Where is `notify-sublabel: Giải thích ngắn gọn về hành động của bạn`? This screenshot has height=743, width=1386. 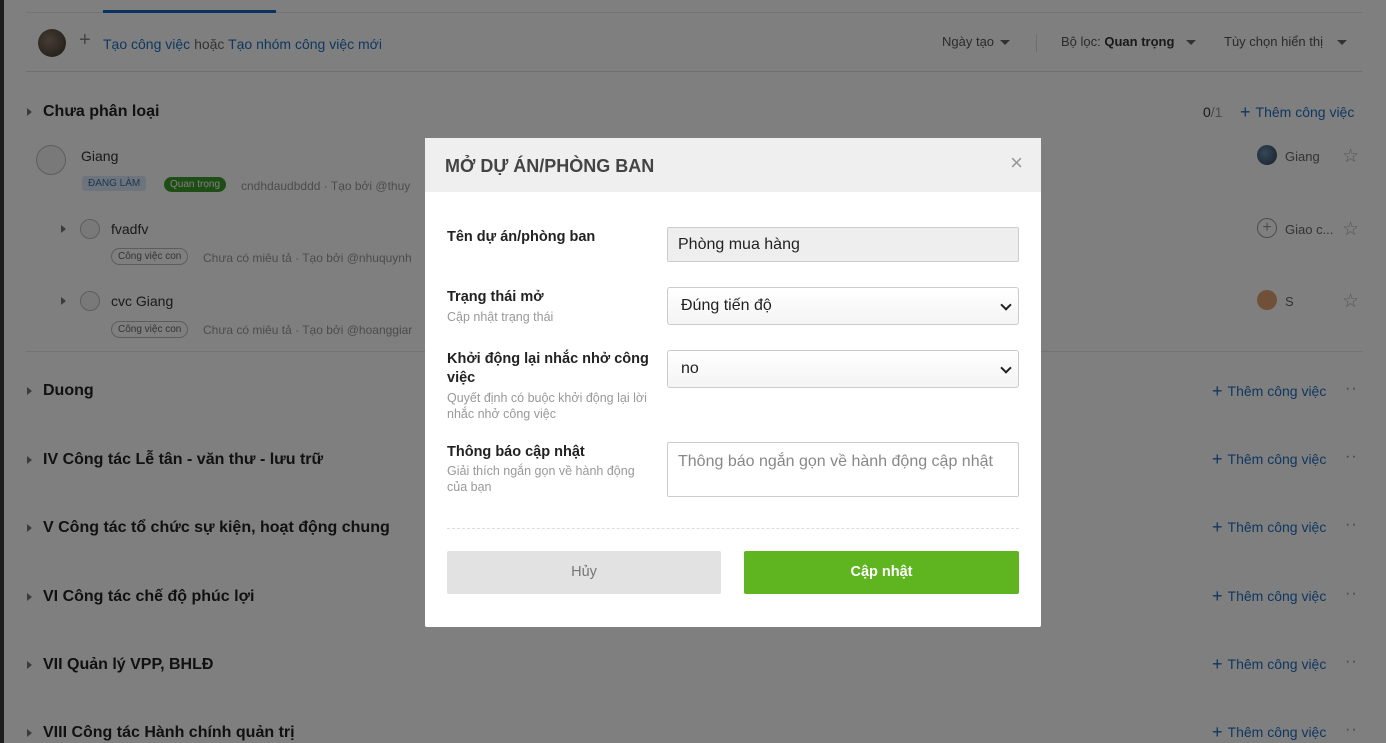 notify-sublabel: Giải thích ngắn gọn về hành động của bạn is located at coordinates (541, 479).